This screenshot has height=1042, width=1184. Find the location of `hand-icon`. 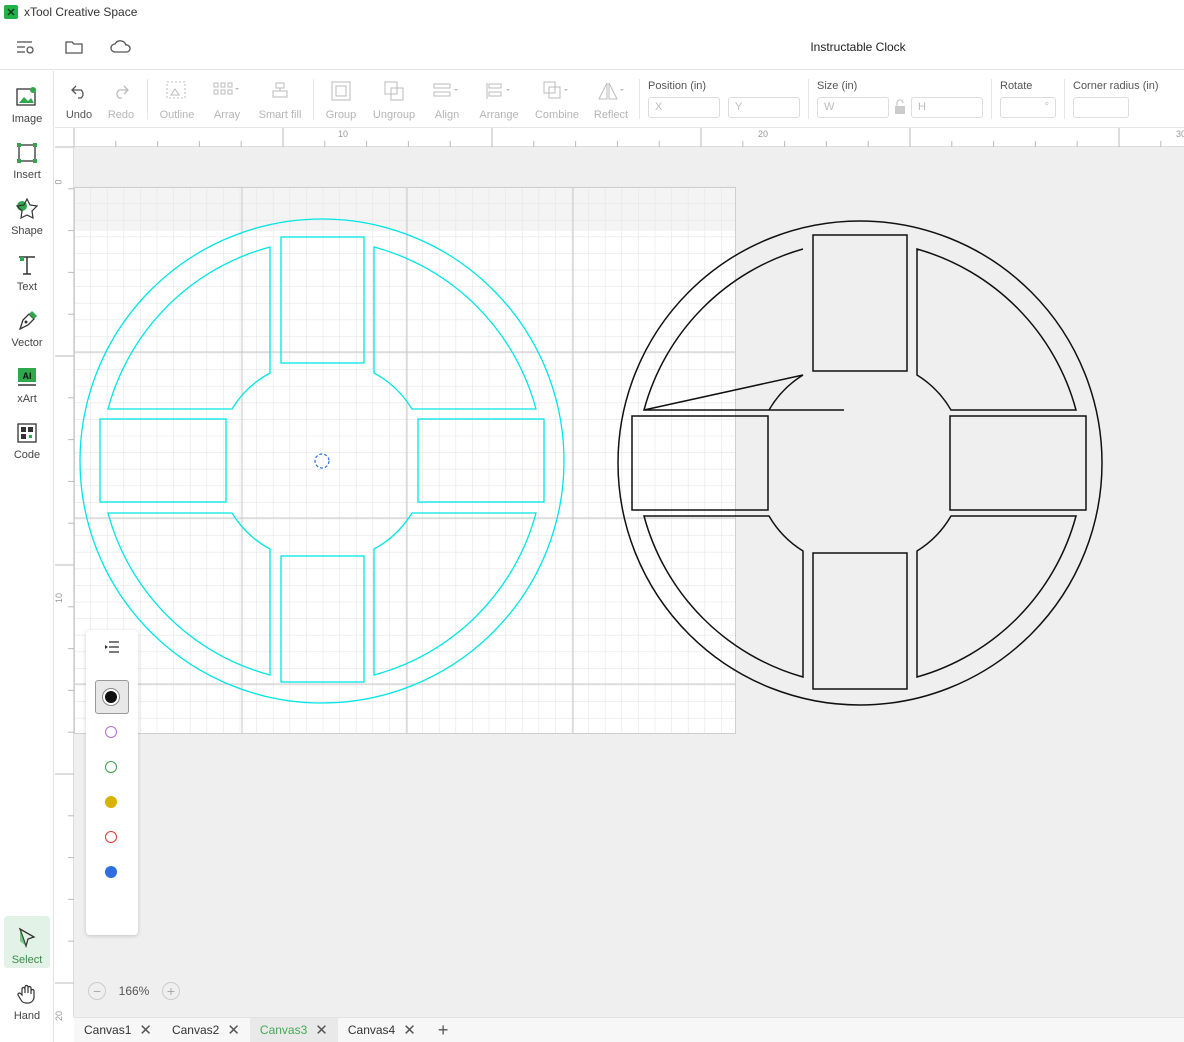

hand-icon is located at coordinates (27, 994).